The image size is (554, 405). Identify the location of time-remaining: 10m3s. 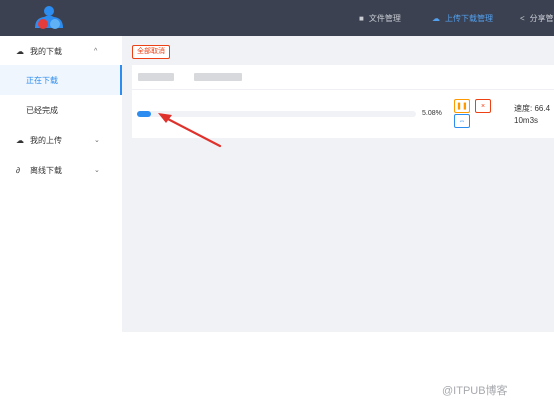
(526, 120).